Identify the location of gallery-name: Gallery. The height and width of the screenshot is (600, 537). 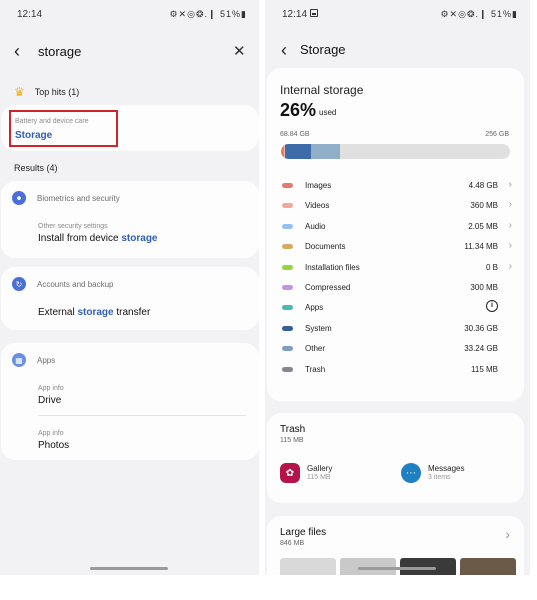
(319, 468).